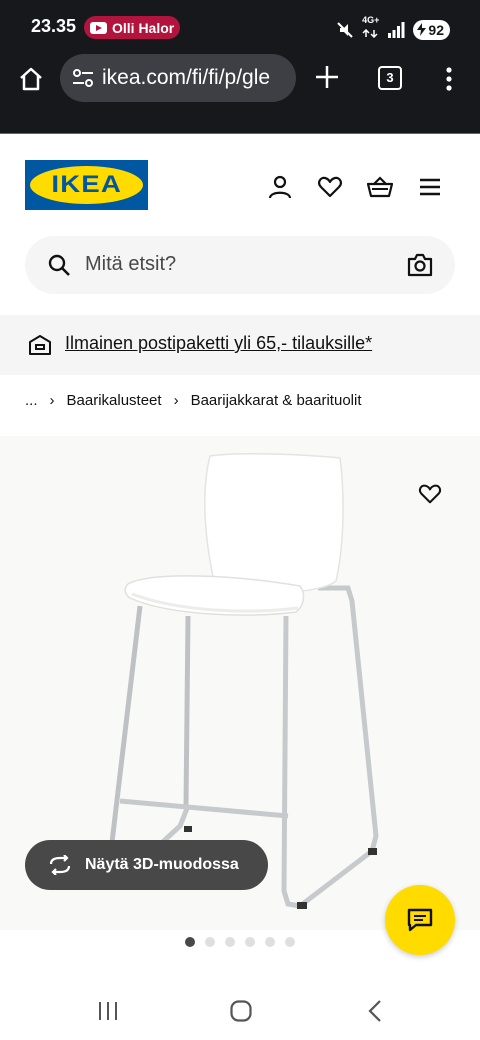 This screenshot has height=1040, width=480. Describe the element at coordinates (31, 79) in the screenshot. I see `home-icon` at that location.